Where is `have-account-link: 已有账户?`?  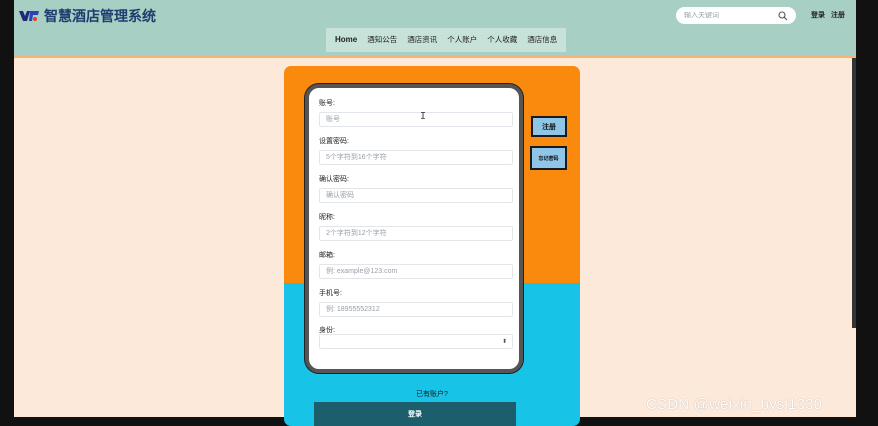
have-account-link: 已有账户? is located at coordinates (432, 394).